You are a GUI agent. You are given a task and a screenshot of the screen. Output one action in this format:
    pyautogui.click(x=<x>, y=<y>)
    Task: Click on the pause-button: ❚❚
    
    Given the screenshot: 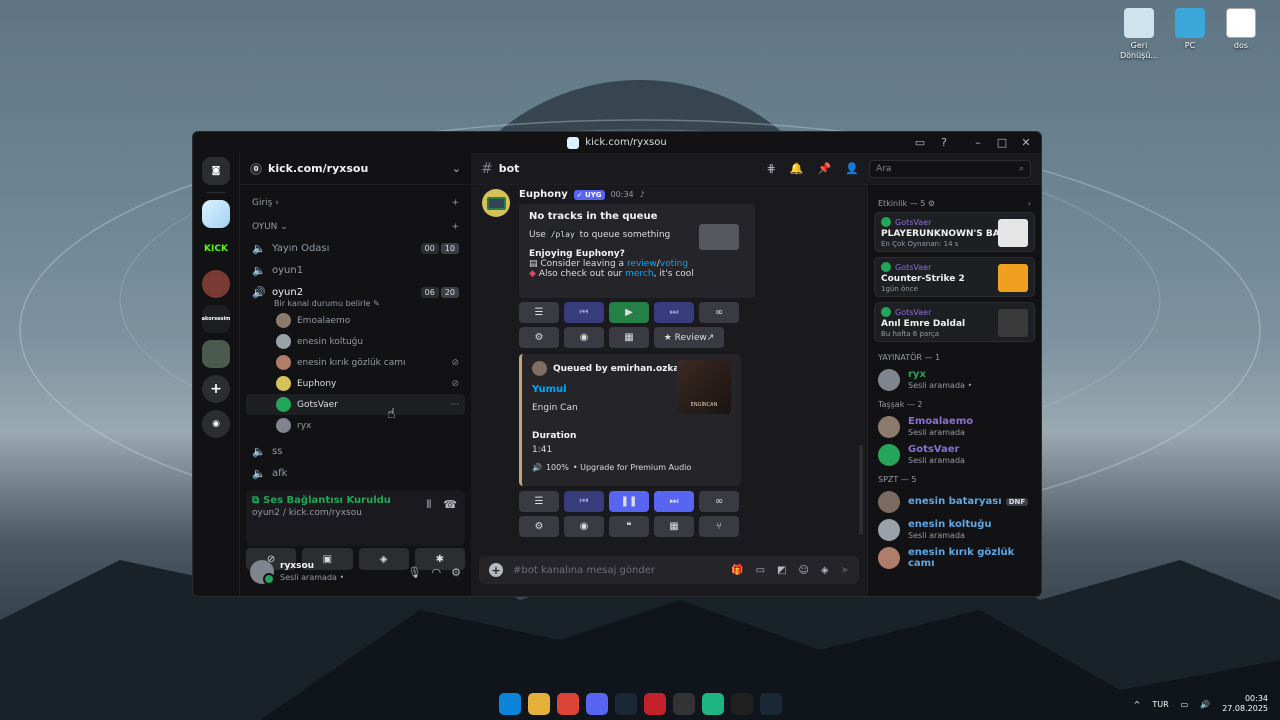 What is the action you would take?
    pyautogui.click(x=629, y=501)
    